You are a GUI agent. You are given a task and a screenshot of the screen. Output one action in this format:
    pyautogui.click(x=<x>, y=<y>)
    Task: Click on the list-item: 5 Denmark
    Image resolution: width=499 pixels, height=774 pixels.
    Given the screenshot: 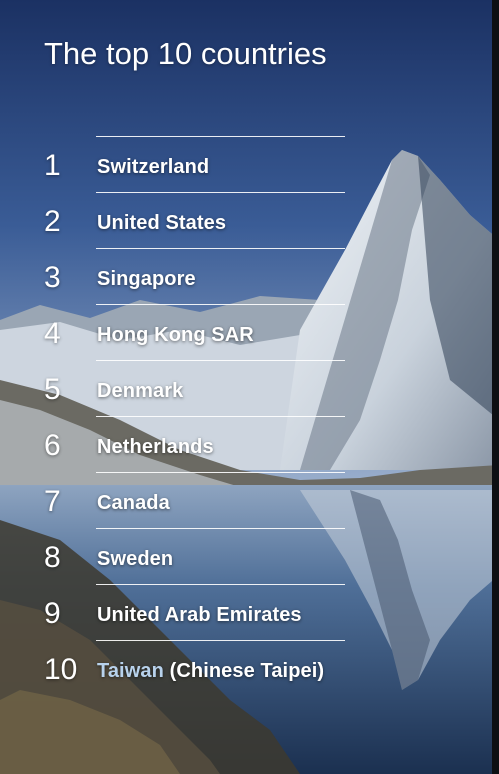 What is the action you would take?
    pyautogui.click(x=249, y=389)
    